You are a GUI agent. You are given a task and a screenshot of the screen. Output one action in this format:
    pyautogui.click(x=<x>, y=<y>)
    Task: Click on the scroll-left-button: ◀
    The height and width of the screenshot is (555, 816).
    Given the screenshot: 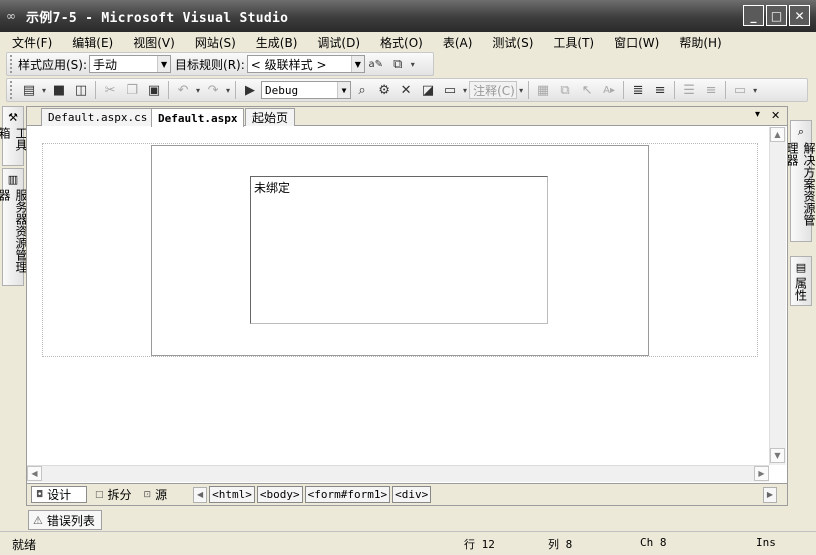 What is the action you would take?
    pyautogui.click(x=34, y=473)
    